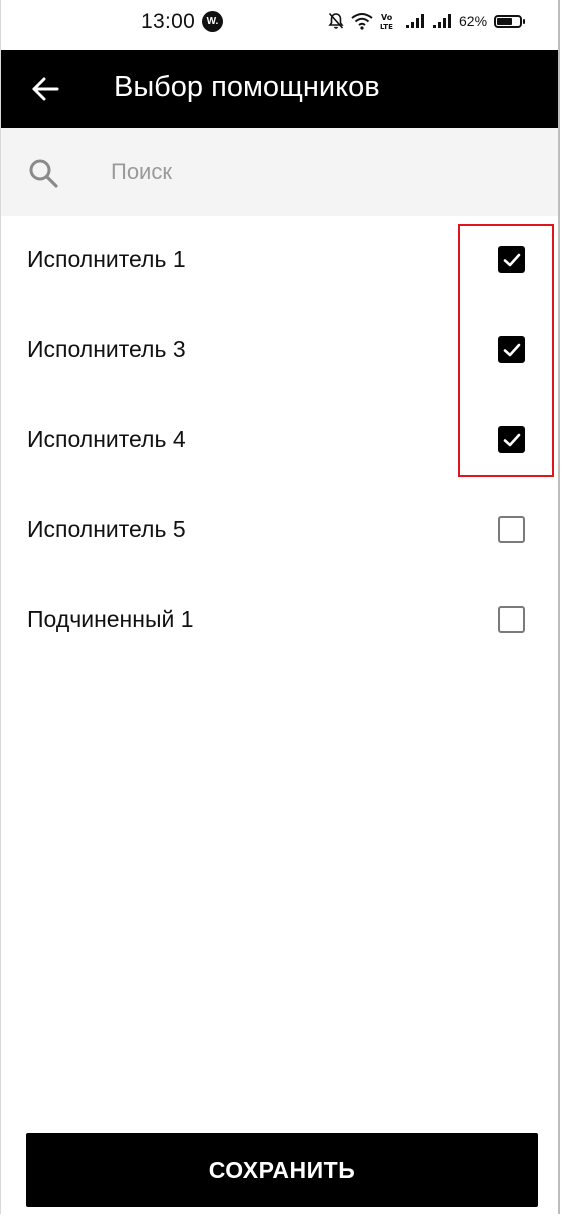  I want to click on battery-icon, so click(510, 21).